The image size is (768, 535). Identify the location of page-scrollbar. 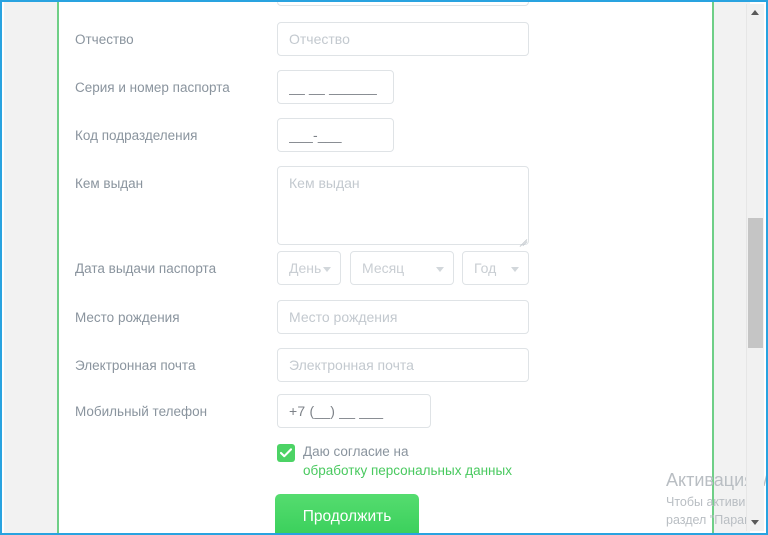
(755, 267).